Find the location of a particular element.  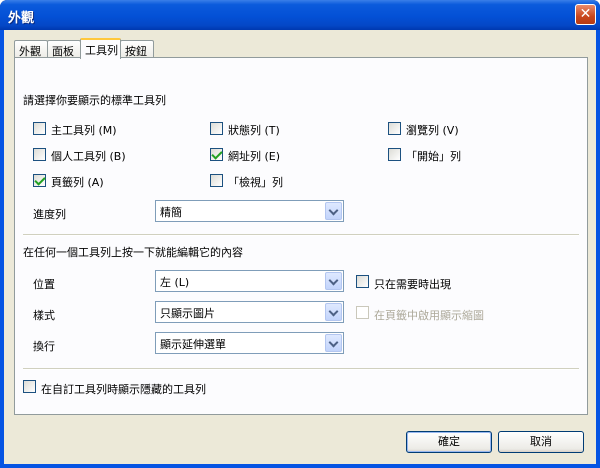

wrap-label: 換行 is located at coordinates (44, 346).